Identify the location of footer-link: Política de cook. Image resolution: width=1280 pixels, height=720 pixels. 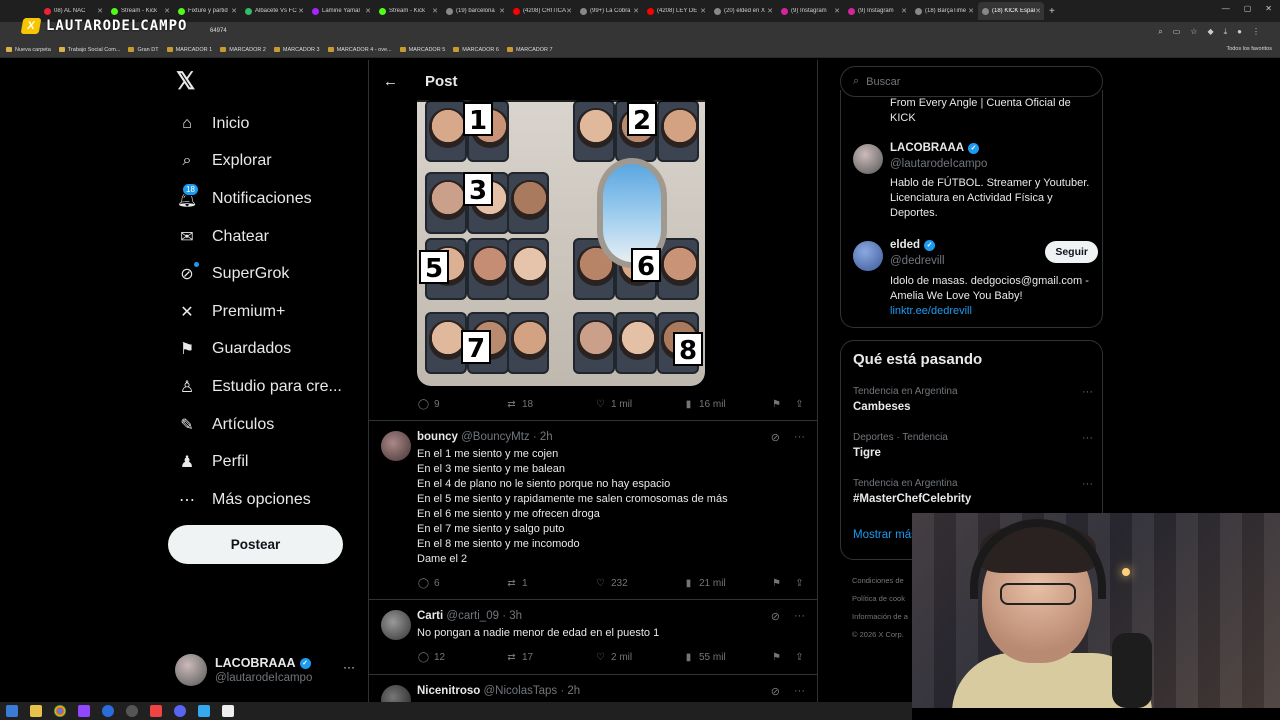
(880, 599).